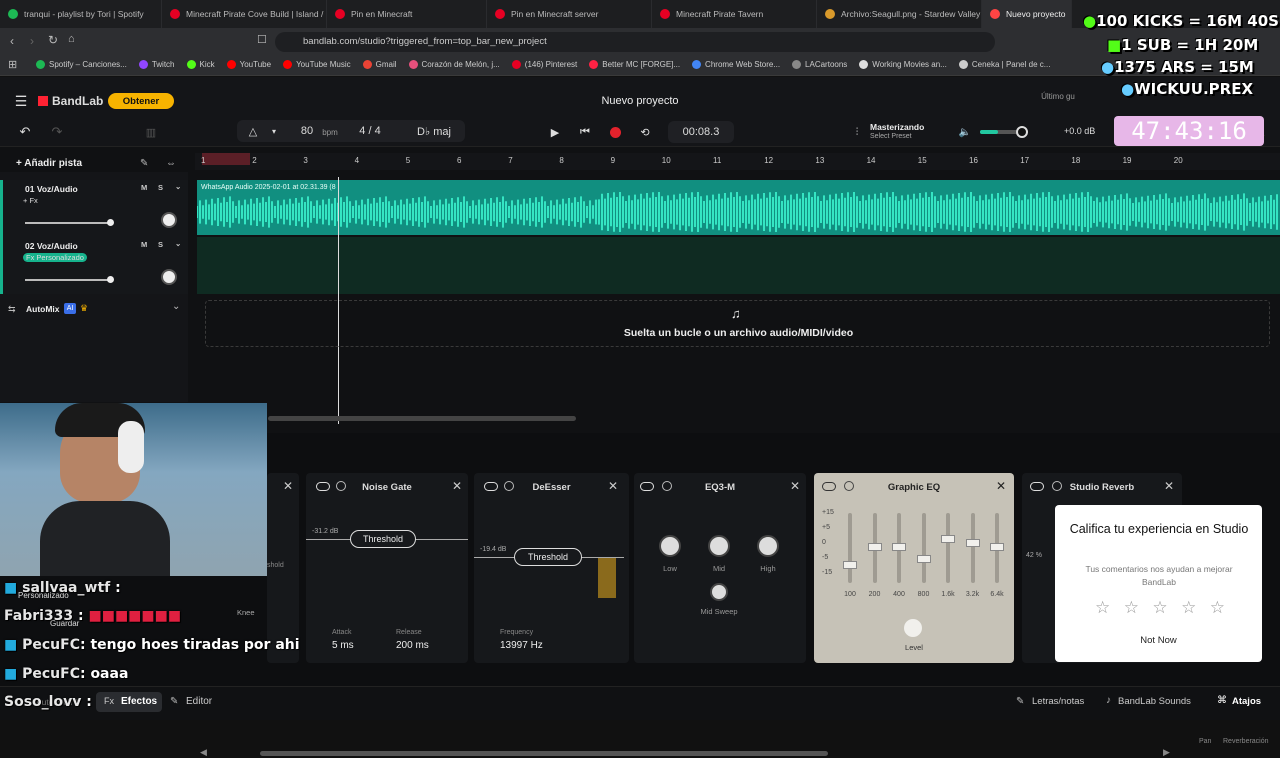  Describe the element at coordinates (891, 136) in the screenshot. I see `preset-label: Select Preset` at that location.